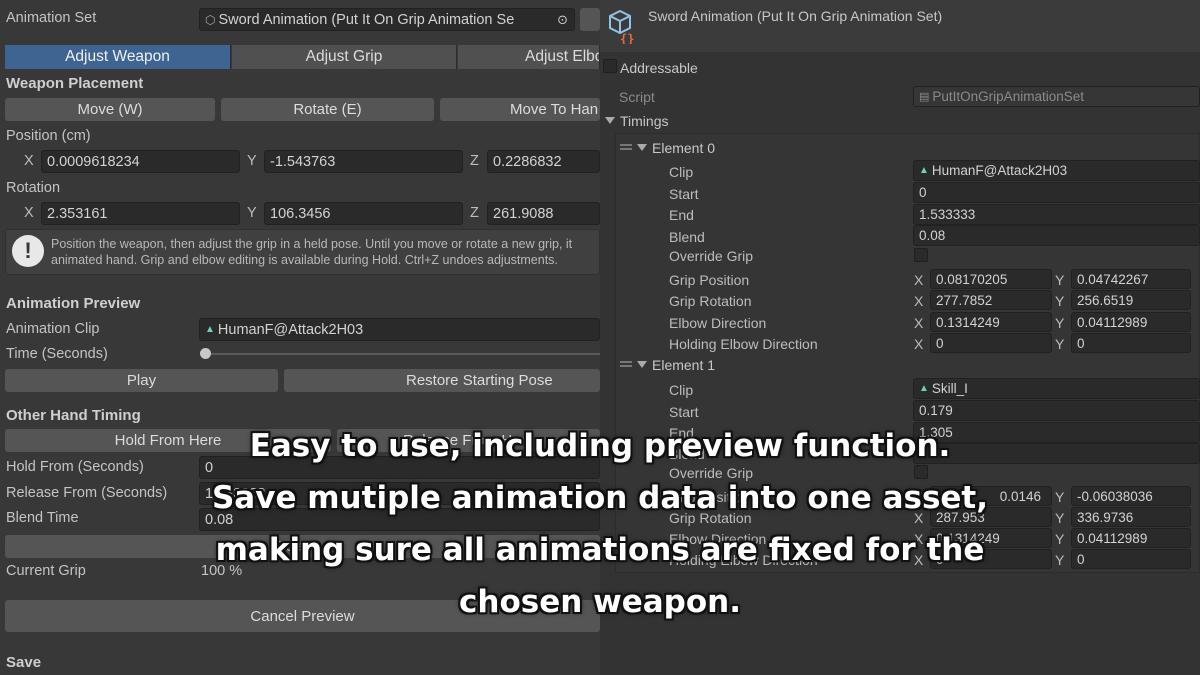 The image size is (1200, 675). What do you see at coordinates (73, 415) in the screenshot?
I see `other-hand-timing-header: Other Hand Timing` at bounding box center [73, 415].